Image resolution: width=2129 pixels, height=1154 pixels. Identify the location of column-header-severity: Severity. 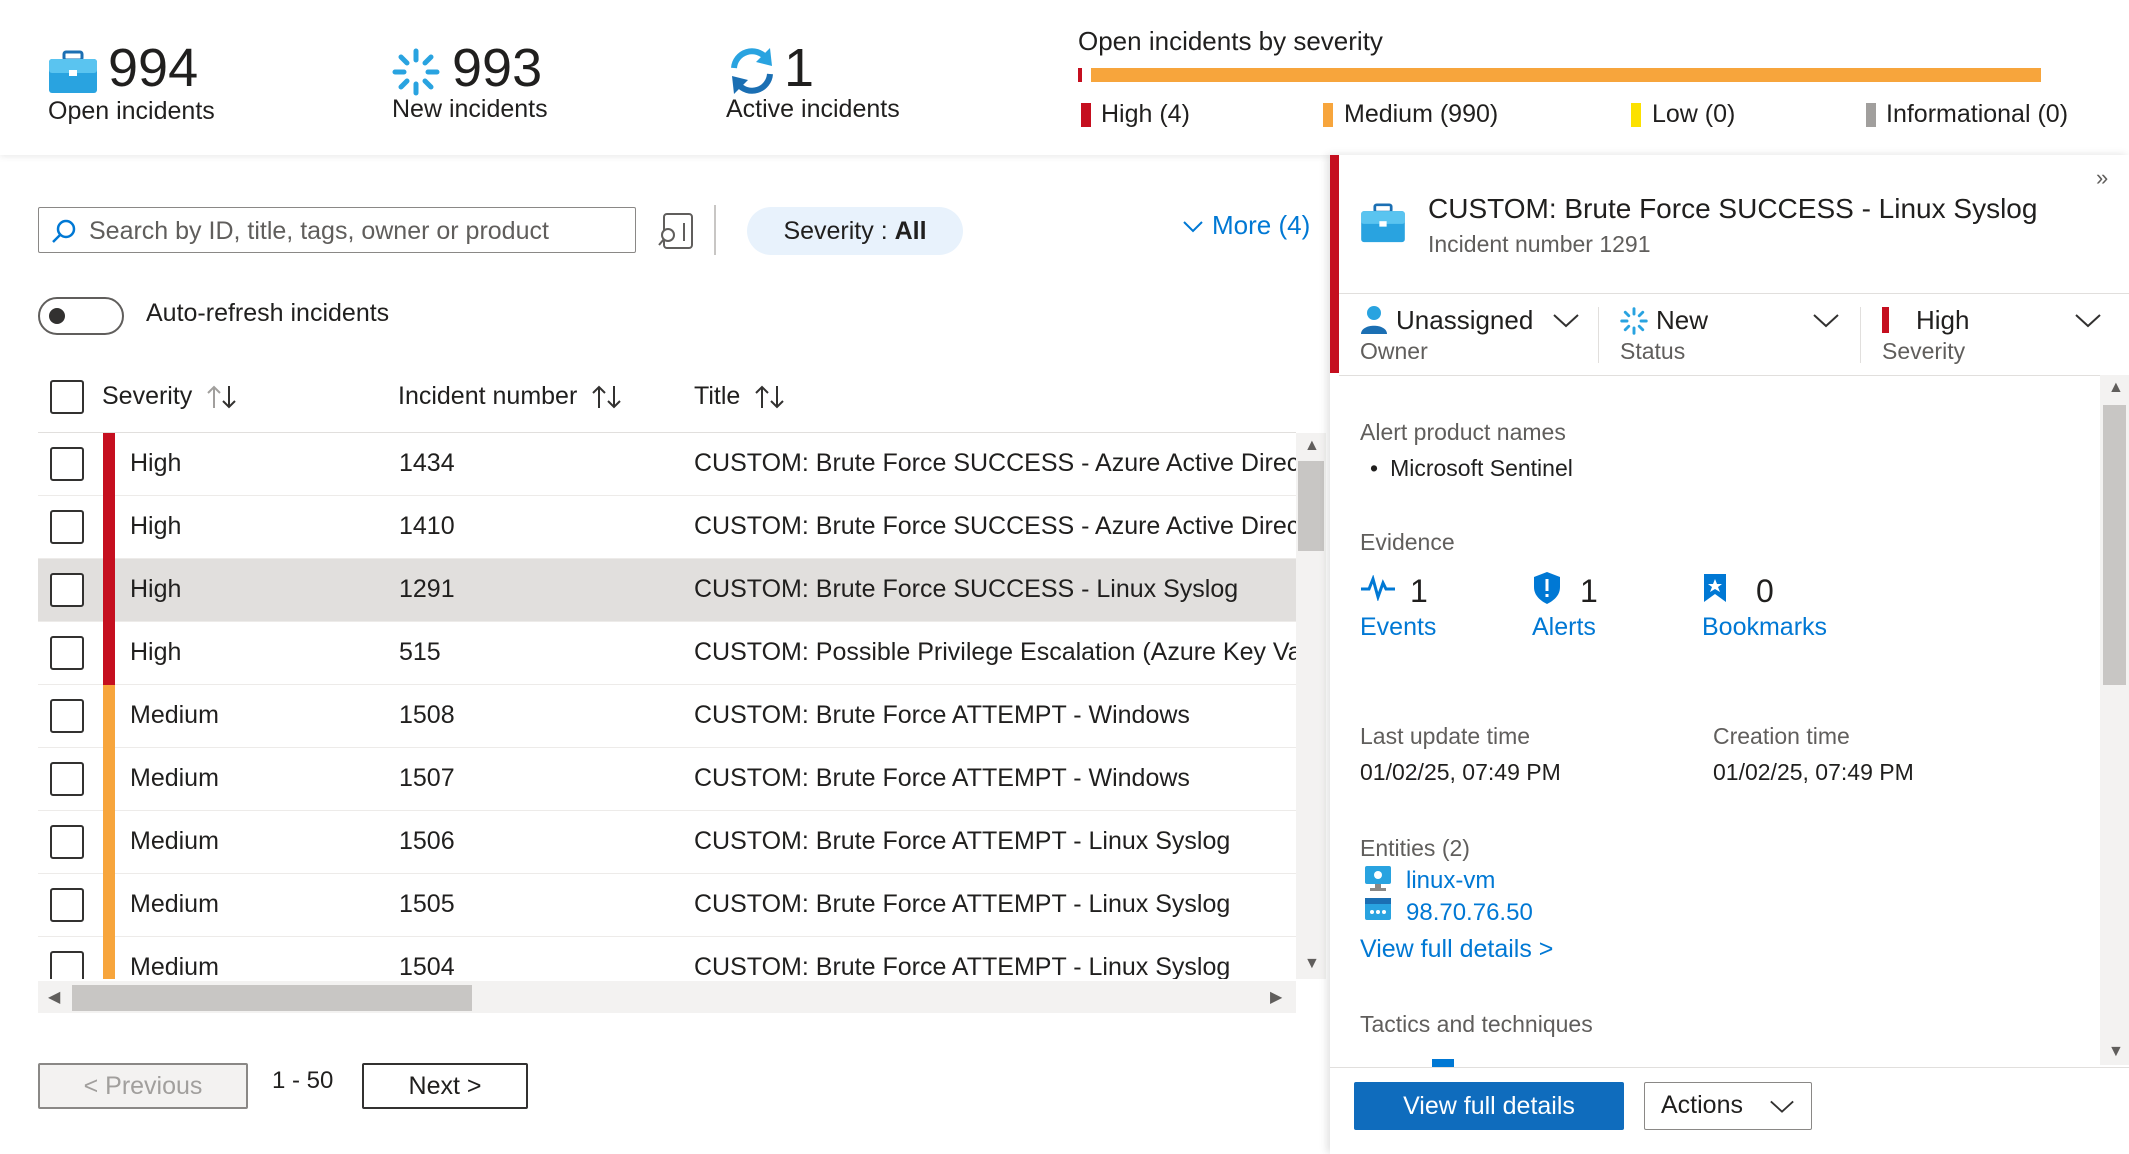
(170, 396).